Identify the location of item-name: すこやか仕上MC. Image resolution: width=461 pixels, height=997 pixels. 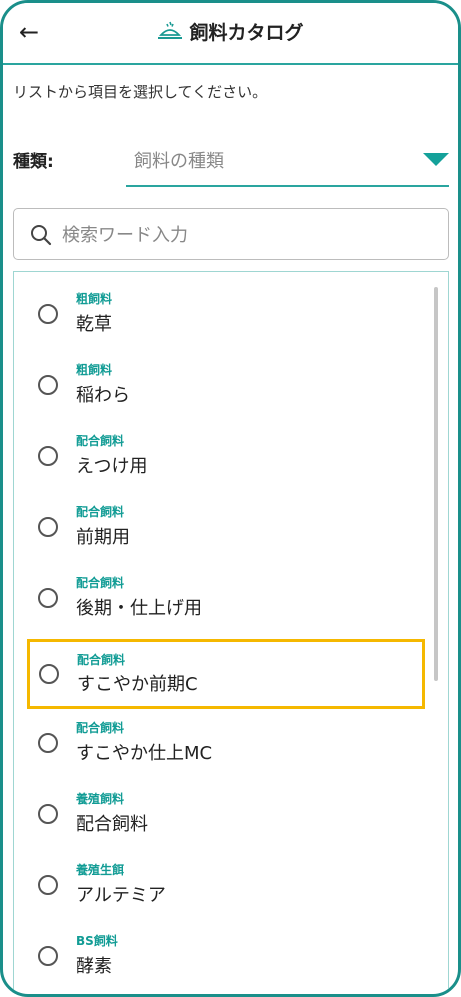
(144, 753).